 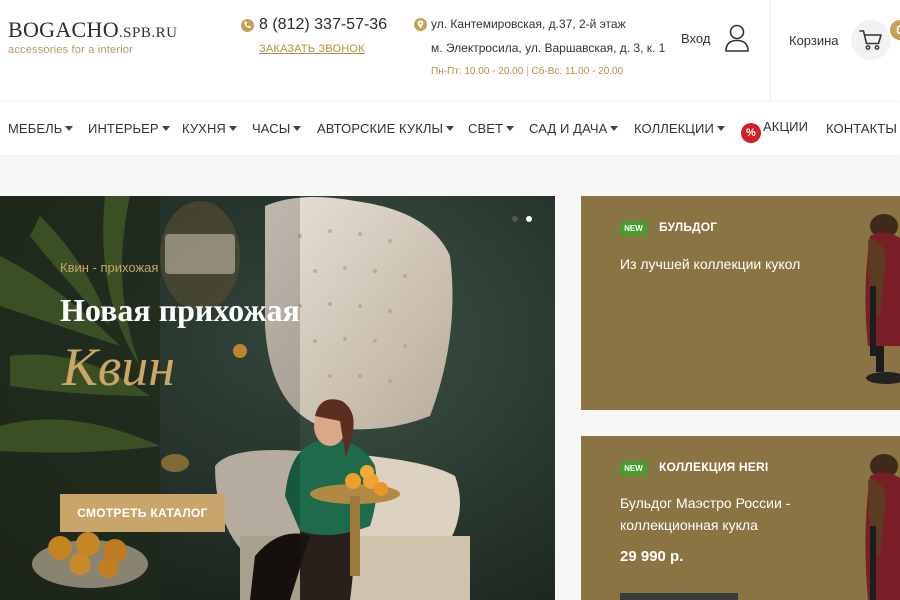 I want to click on order-call-link: ЗАКАЗАТЬ ЗВОНОК, so click(x=323, y=49).